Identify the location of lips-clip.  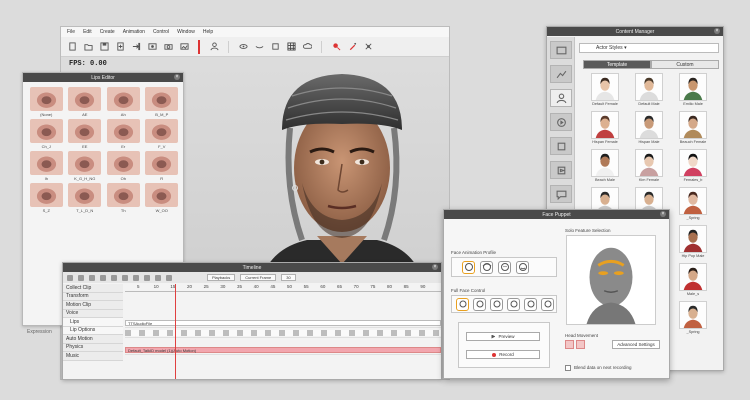
(283, 333).